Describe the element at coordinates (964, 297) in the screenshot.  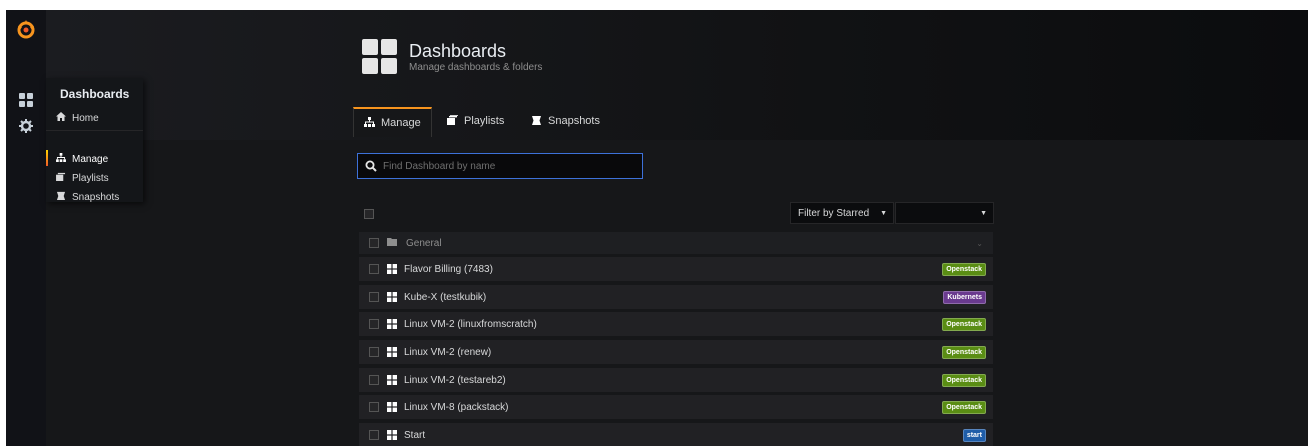
I see `tag-badge: Kubernets` at that location.